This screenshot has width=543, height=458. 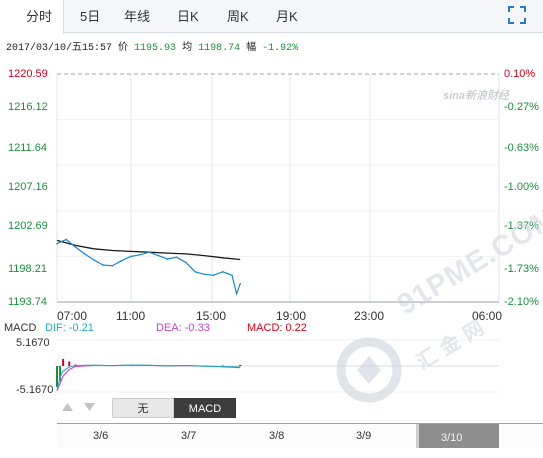 I want to click on navigator-day: 3/7, so click(x=188, y=436).